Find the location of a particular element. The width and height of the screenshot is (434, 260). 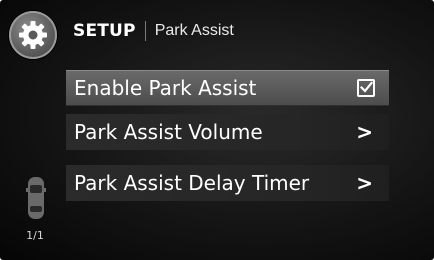

enable-park-assist-item: Enable Park Assist is located at coordinates (227, 88).